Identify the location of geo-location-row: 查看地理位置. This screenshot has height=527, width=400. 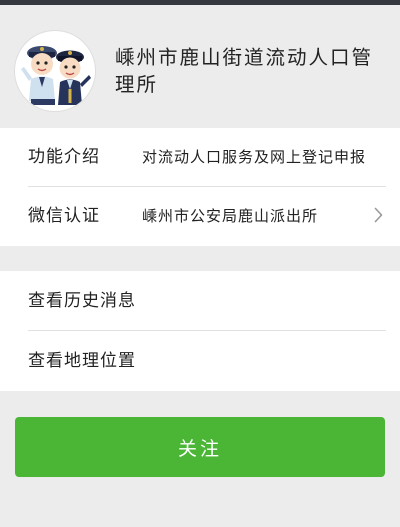
(200, 361).